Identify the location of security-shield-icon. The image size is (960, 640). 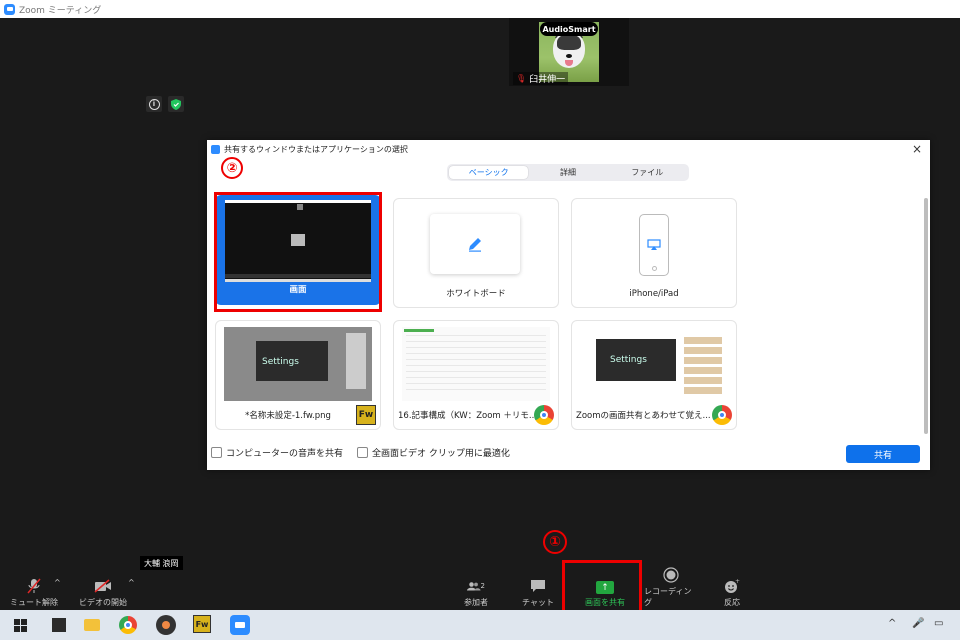
(176, 104).